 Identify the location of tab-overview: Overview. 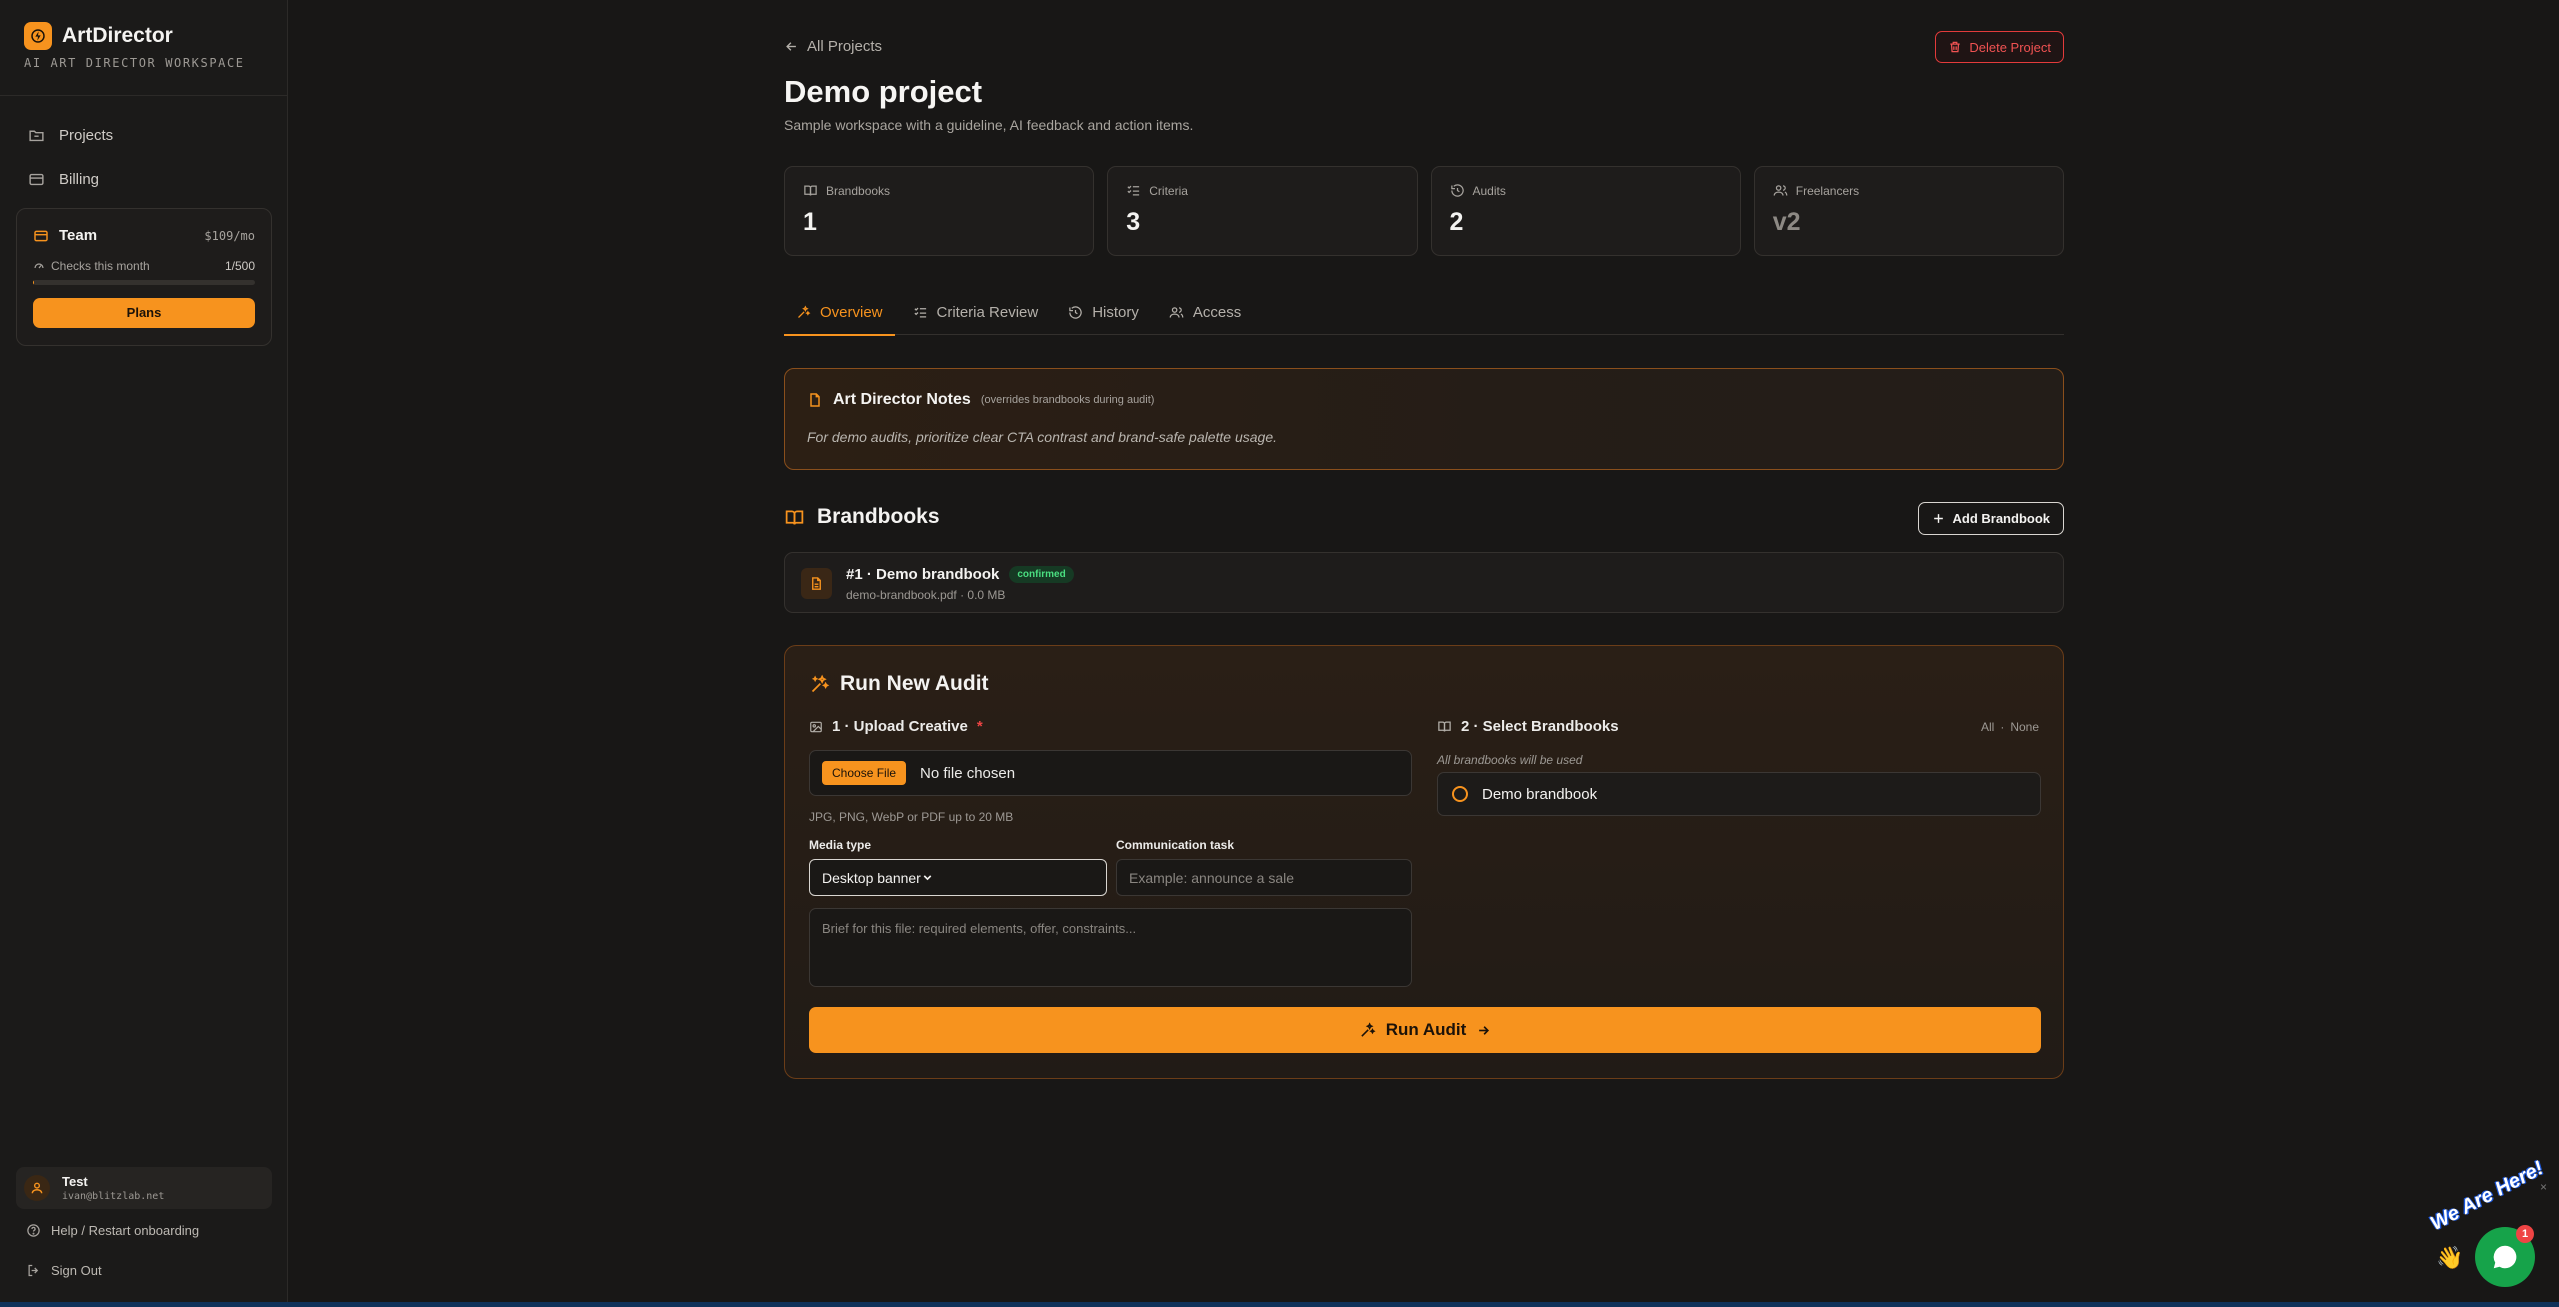
(839, 313).